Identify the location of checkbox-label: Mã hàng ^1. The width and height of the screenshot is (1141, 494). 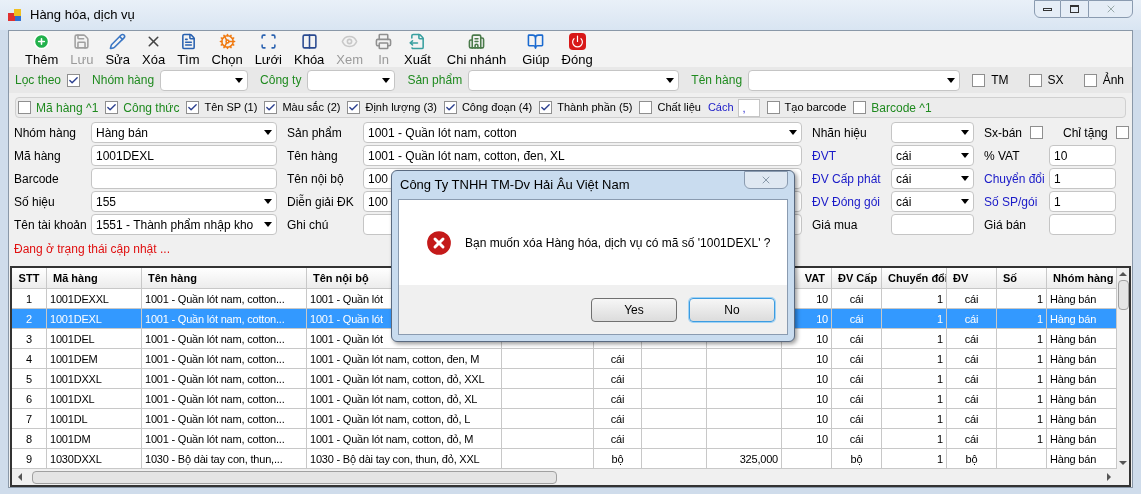
(67, 108).